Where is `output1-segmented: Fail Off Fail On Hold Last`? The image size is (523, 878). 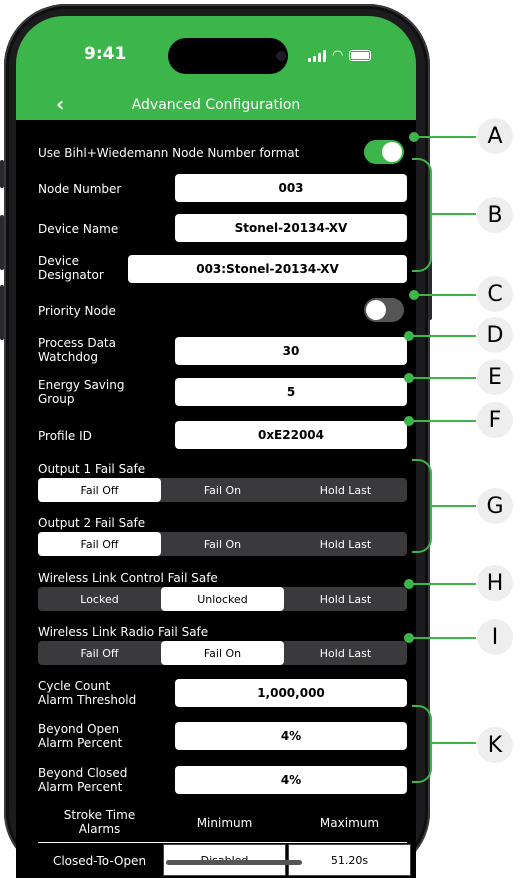 output1-segmented: Fail Off Fail On Hold Last is located at coordinates (222, 490).